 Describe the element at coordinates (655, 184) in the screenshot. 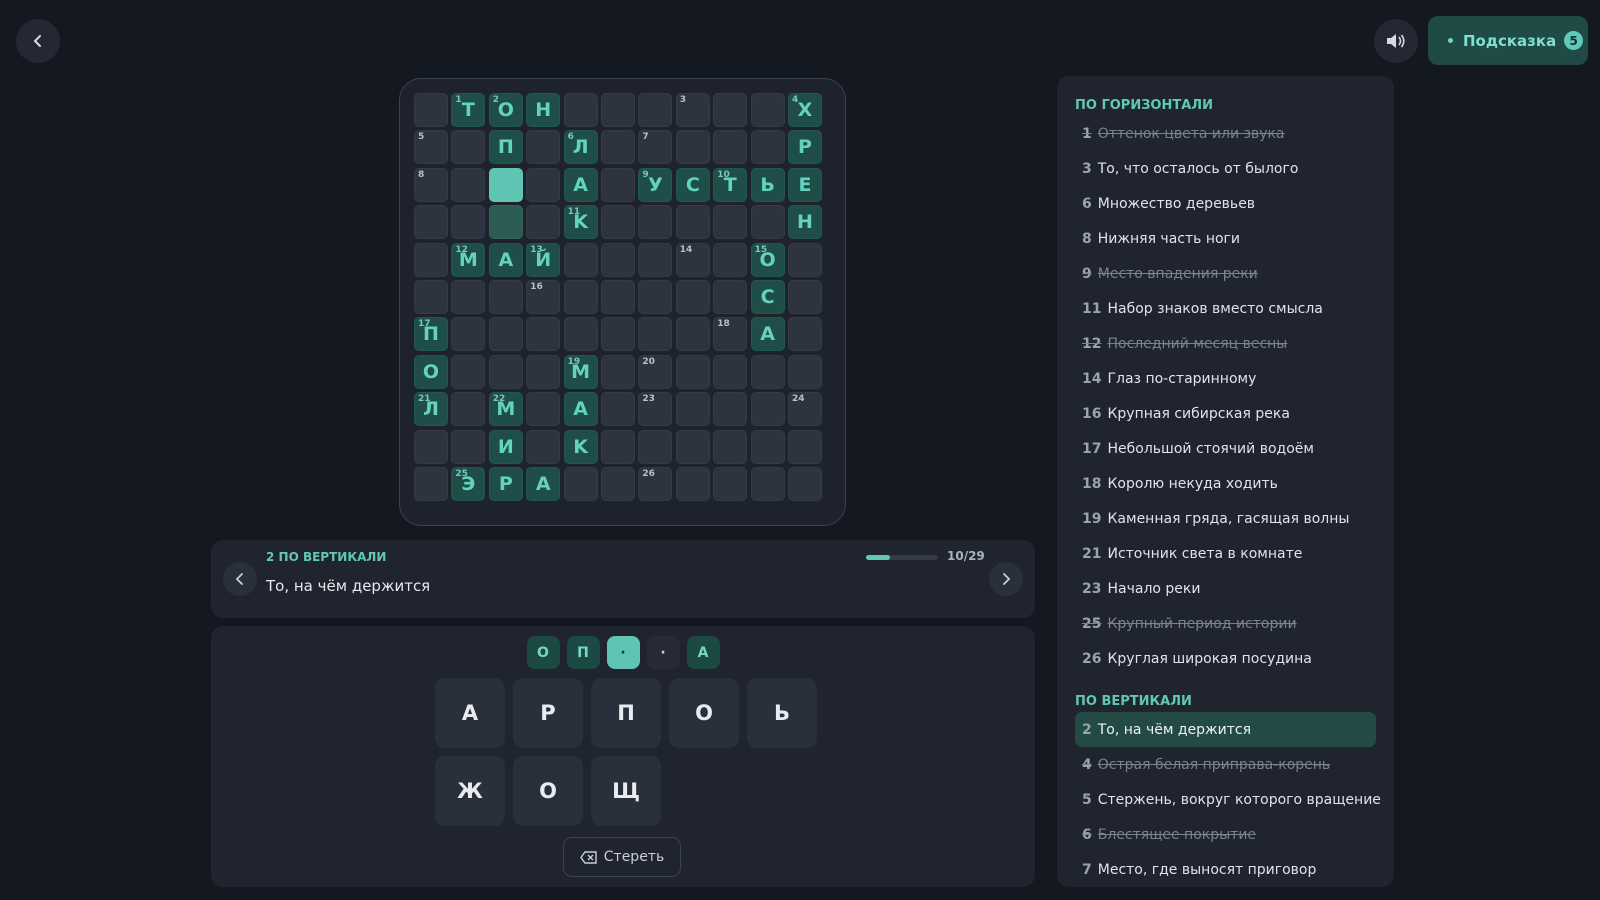

I see `grid-cell: У9` at that location.